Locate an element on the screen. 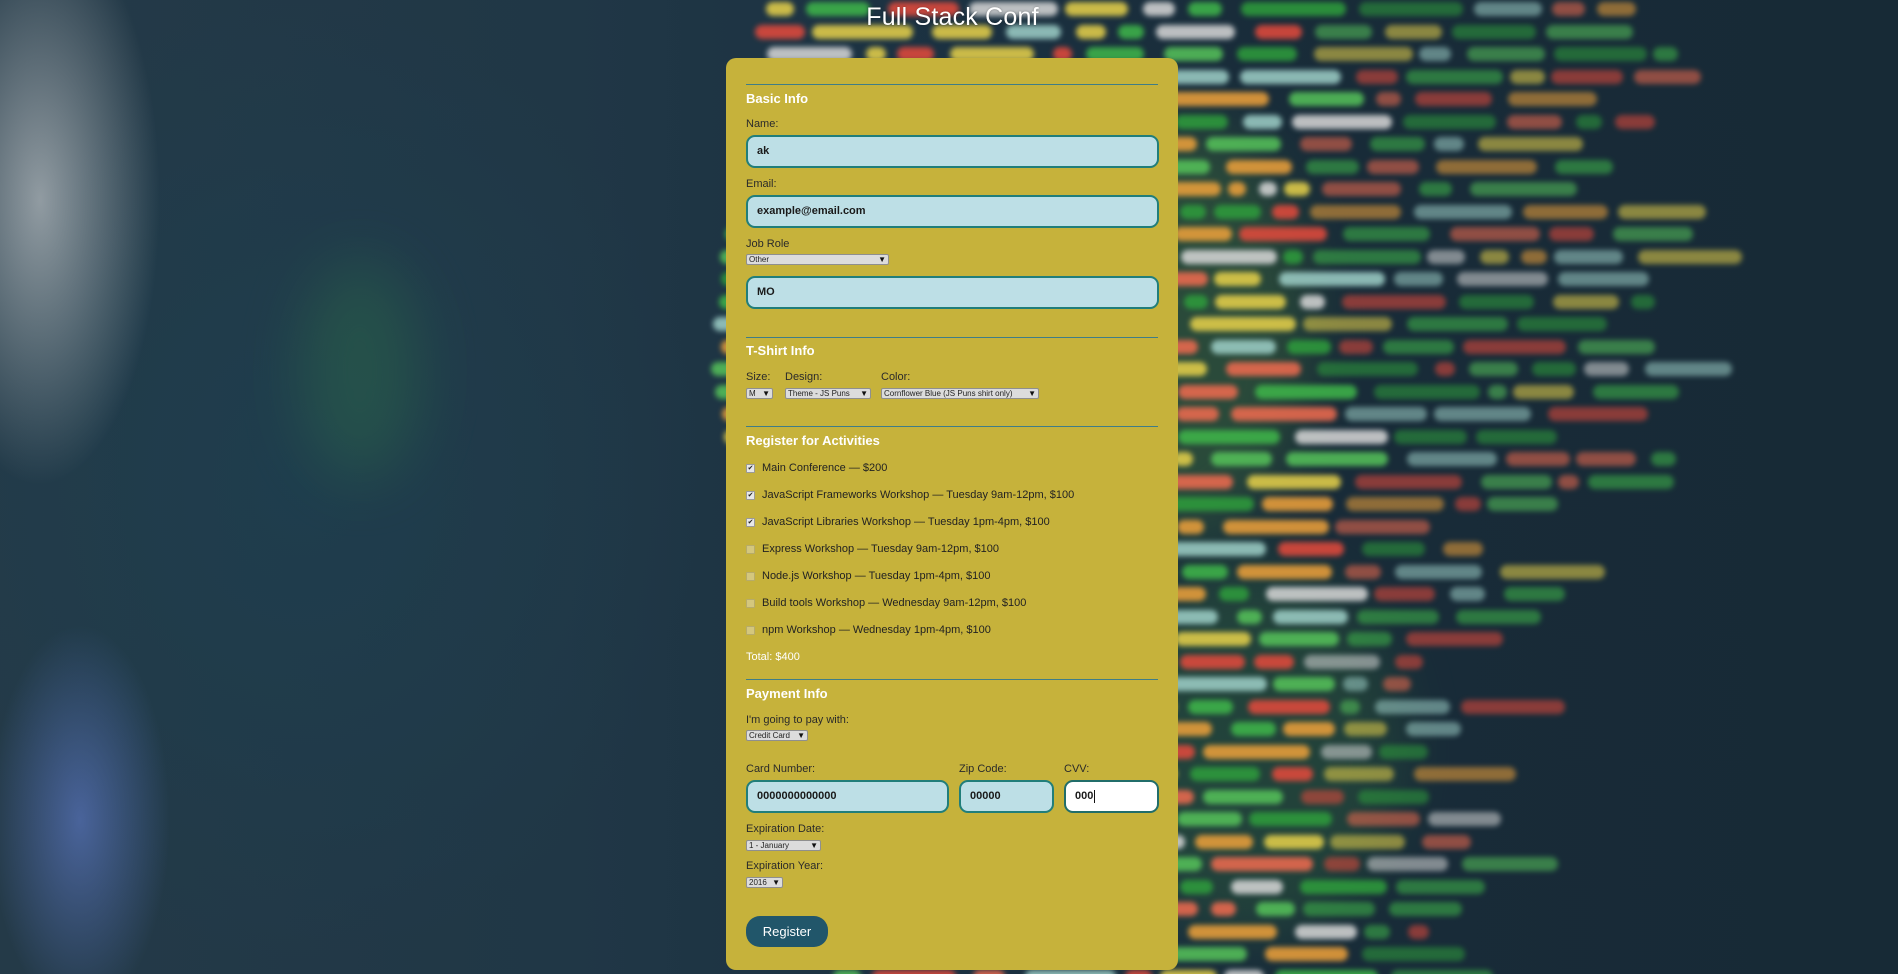  other-job-role-input: MO is located at coordinates (952, 292).